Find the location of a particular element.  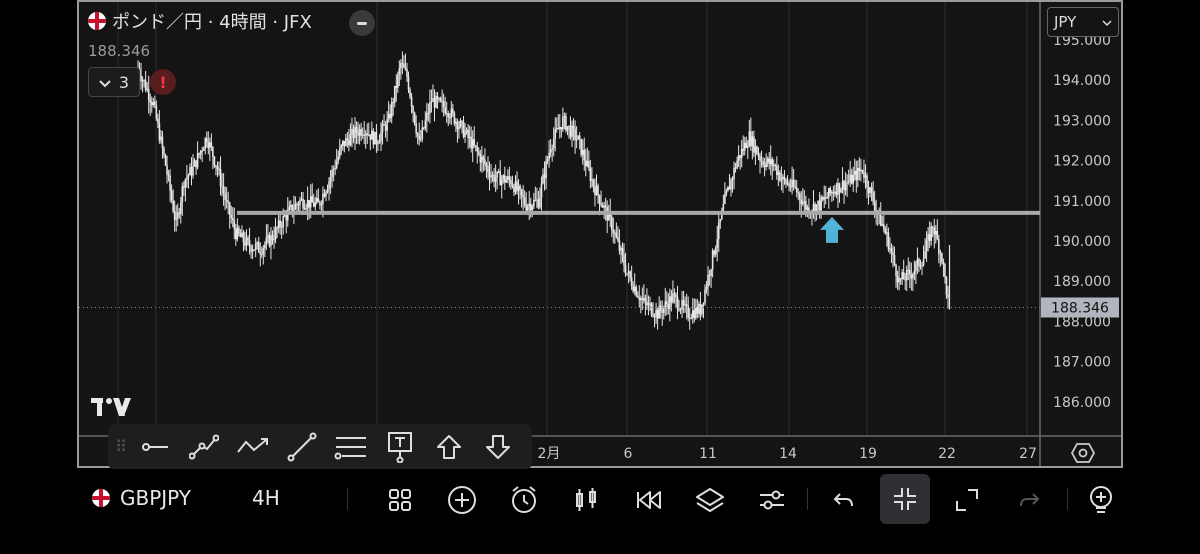

timeframe-selector: 4H is located at coordinates (266, 498).